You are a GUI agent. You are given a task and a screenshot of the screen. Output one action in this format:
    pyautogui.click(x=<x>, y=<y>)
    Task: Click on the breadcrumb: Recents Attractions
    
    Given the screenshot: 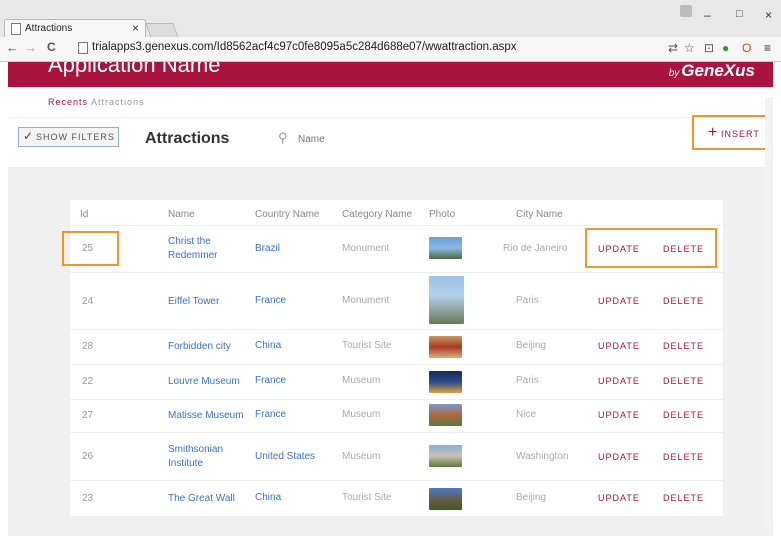 What is the action you would take?
    pyautogui.click(x=96, y=102)
    